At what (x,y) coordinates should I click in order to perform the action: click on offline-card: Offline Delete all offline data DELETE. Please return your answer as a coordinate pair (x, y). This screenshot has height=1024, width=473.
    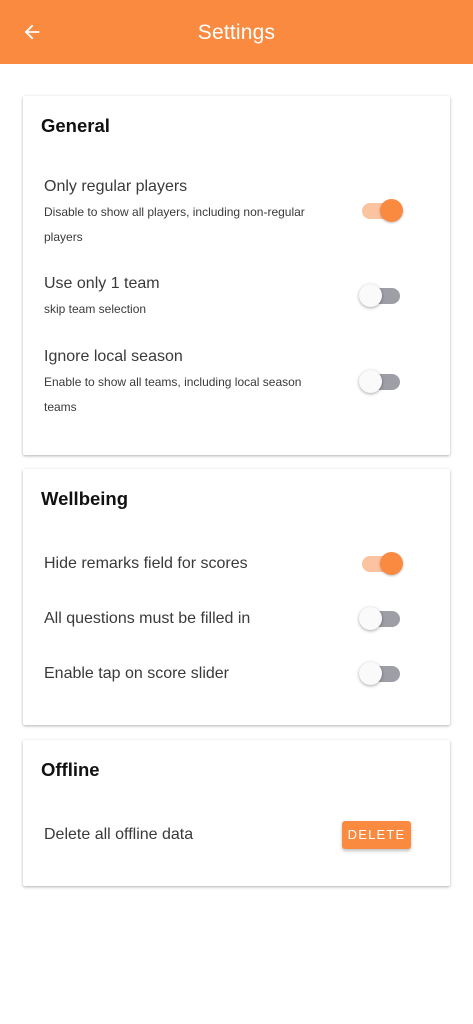
    Looking at the image, I should click on (236, 813).